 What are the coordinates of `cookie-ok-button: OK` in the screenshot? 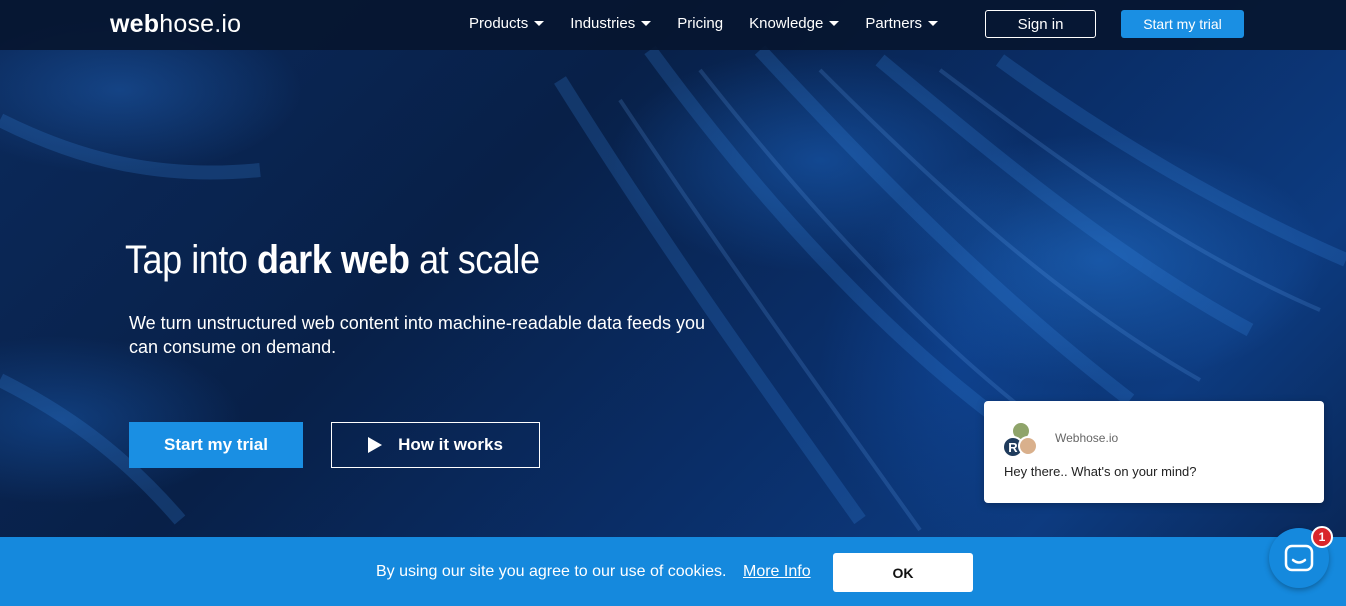 It's located at (903, 572).